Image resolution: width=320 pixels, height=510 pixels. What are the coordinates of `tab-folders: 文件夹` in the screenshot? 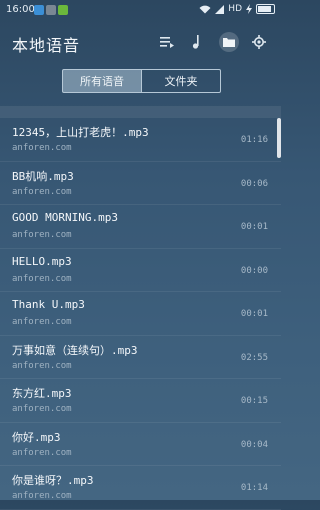 It's located at (181, 81).